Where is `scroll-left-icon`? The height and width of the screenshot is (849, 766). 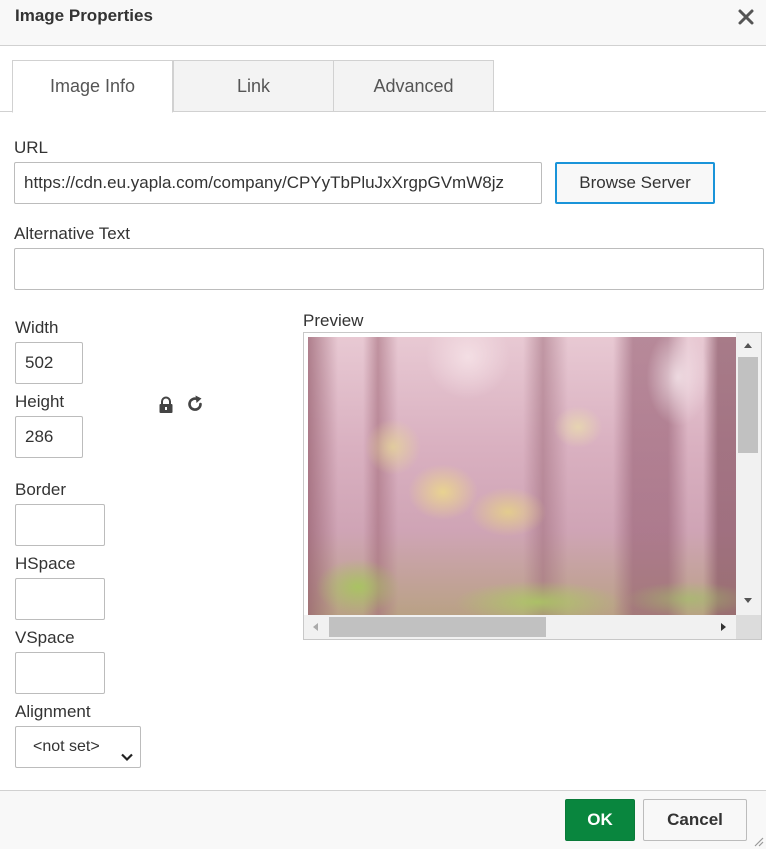
scroll-left-icon is located at coordinates (316, 627).